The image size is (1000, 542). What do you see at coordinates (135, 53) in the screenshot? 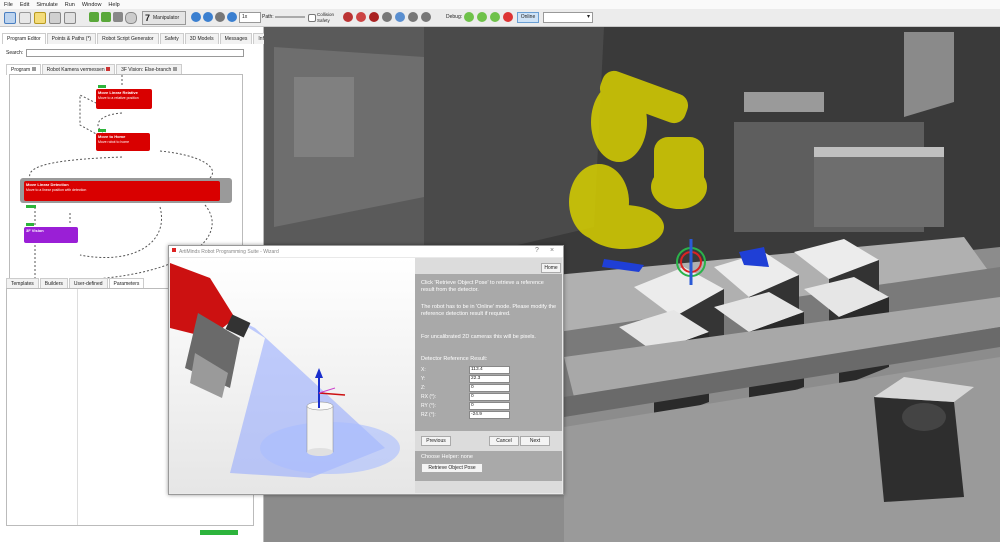
I see `search-input` at bounding box center [135, 53].